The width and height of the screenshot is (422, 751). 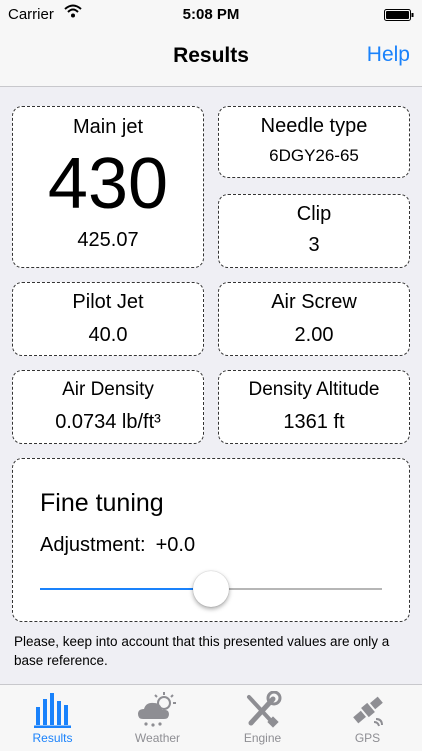 I want to click on tab-results: Results, so click(x=52, y=718).